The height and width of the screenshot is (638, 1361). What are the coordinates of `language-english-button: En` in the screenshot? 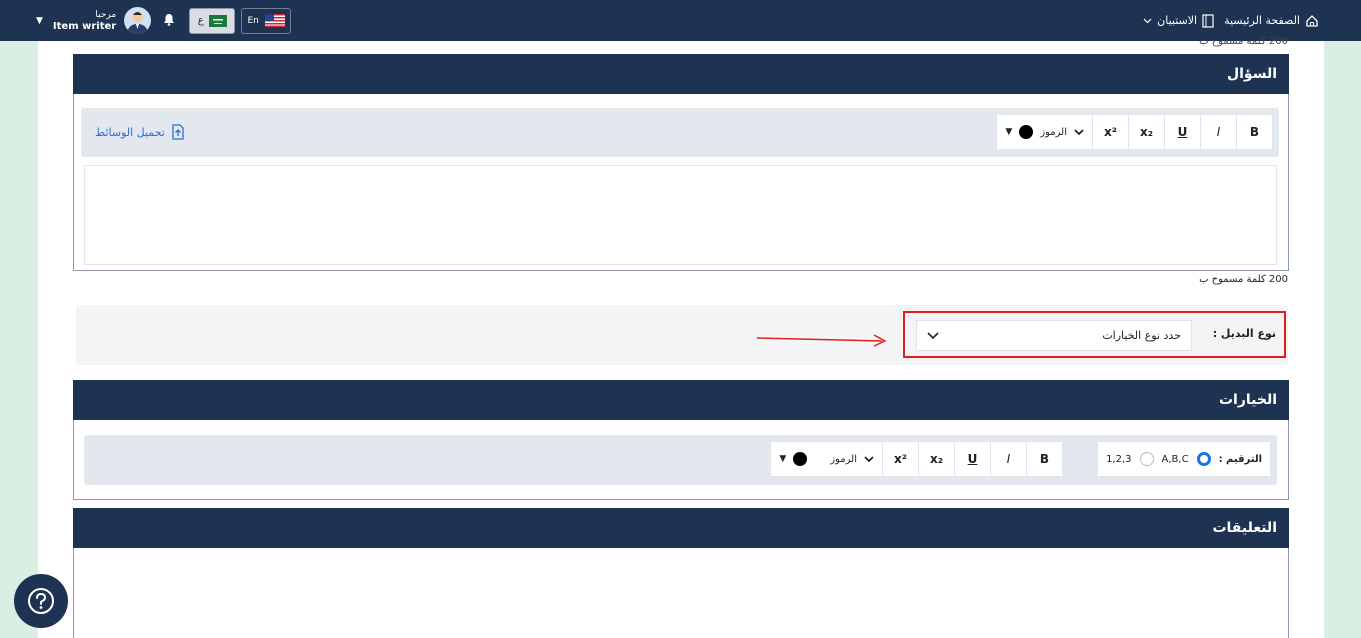 It's located at (266, 20).